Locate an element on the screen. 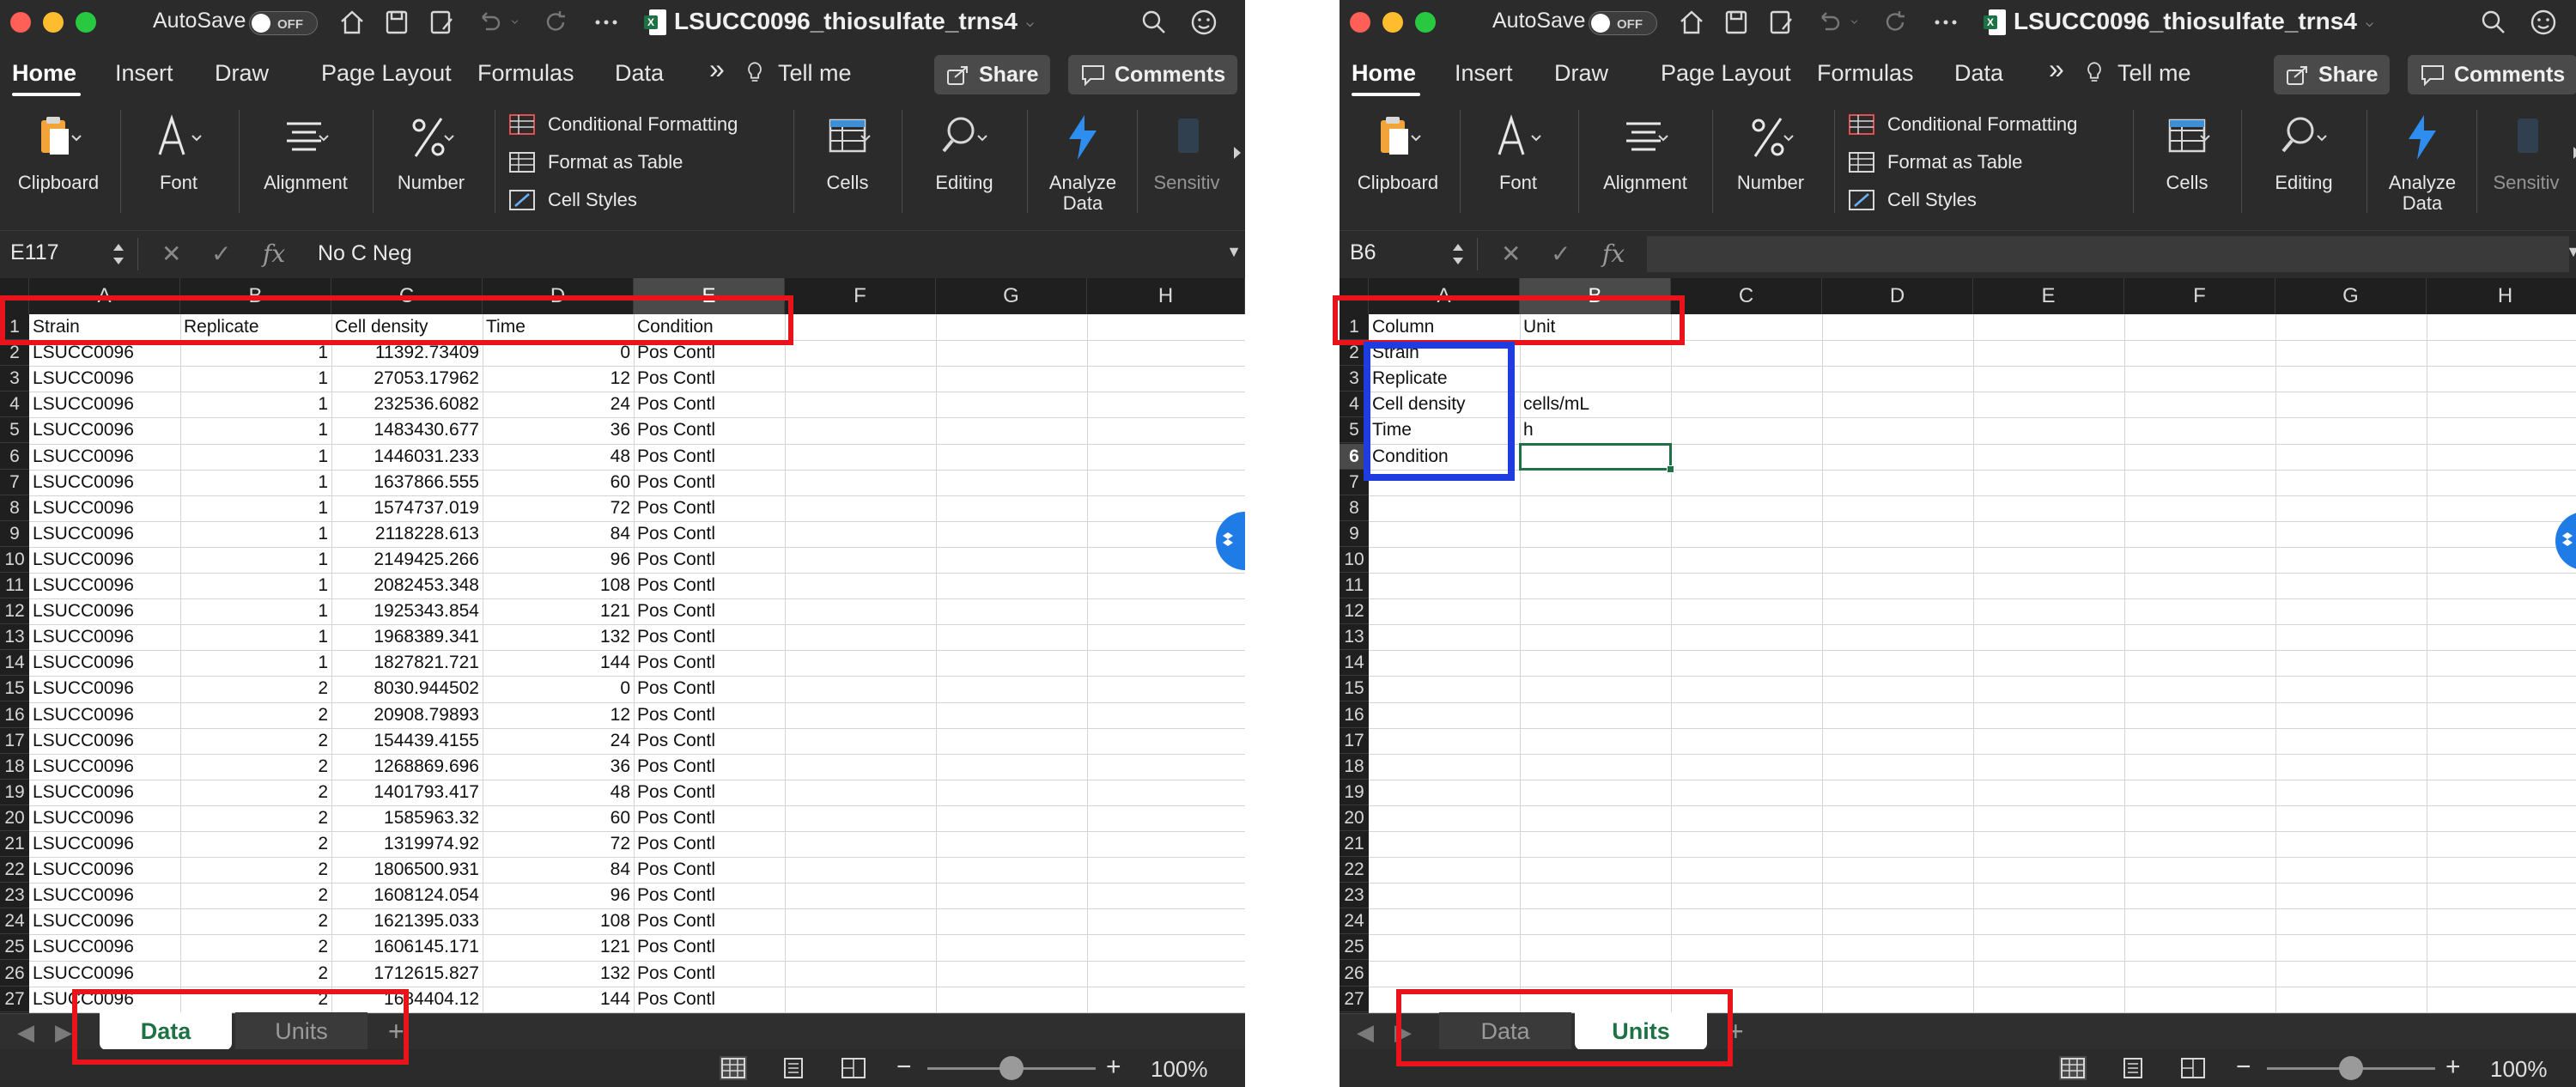 This screenshot has width=2576, height=1087. data-cell: 1968389.341 is located at coordinates (407, 637).